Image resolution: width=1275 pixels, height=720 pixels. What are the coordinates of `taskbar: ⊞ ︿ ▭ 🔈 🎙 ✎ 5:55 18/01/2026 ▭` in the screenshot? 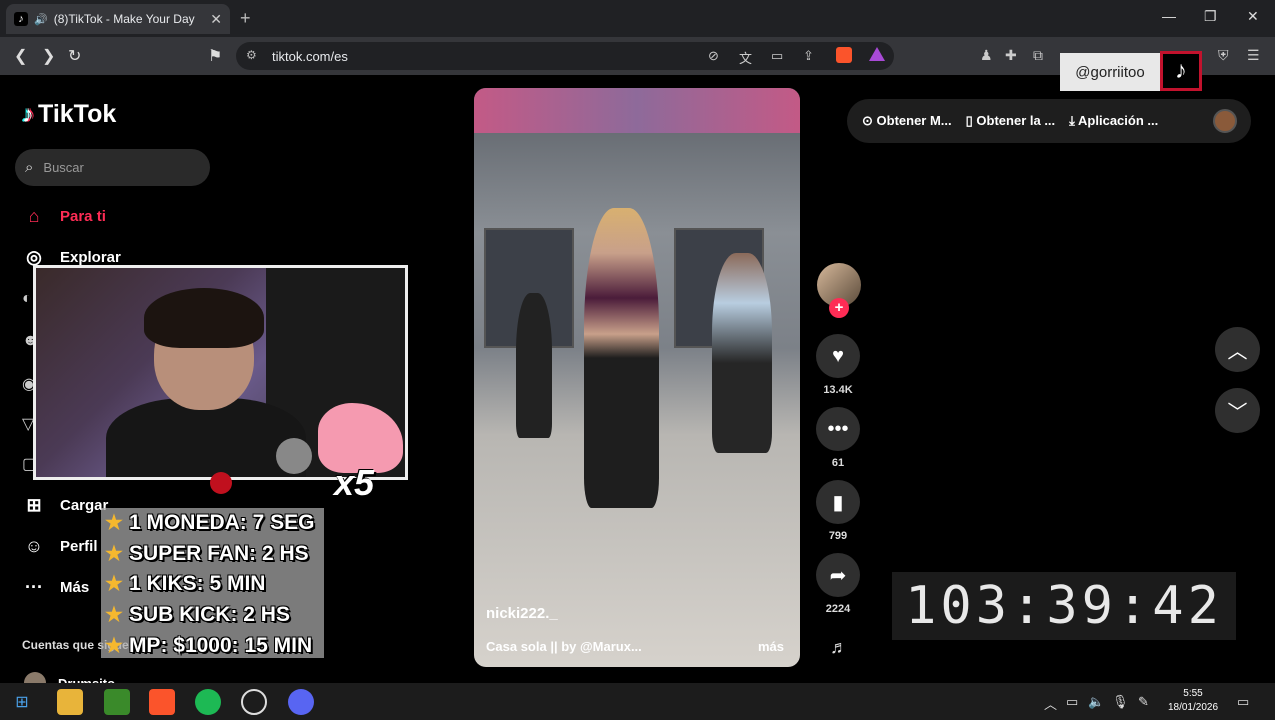 It's located at (637, 701).